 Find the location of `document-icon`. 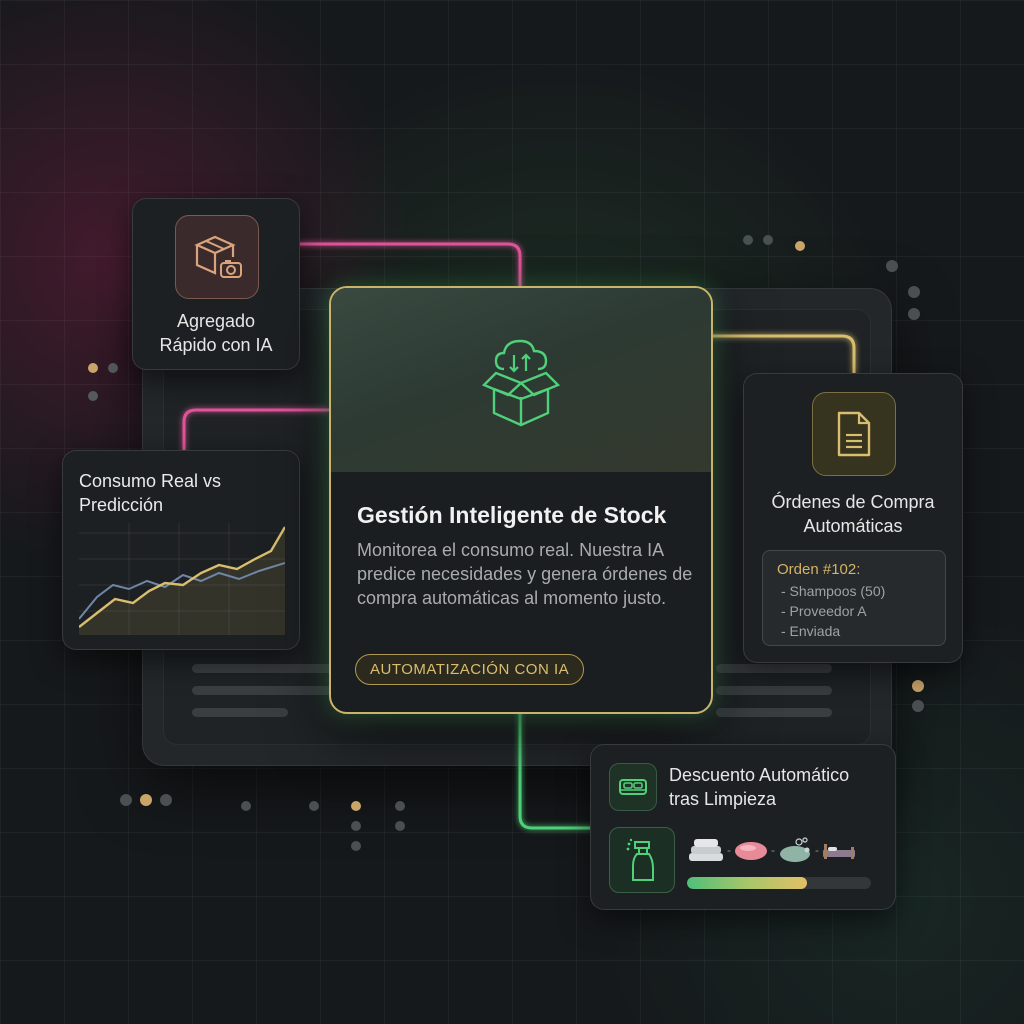

document-icon is located at coordinates (854, 434).